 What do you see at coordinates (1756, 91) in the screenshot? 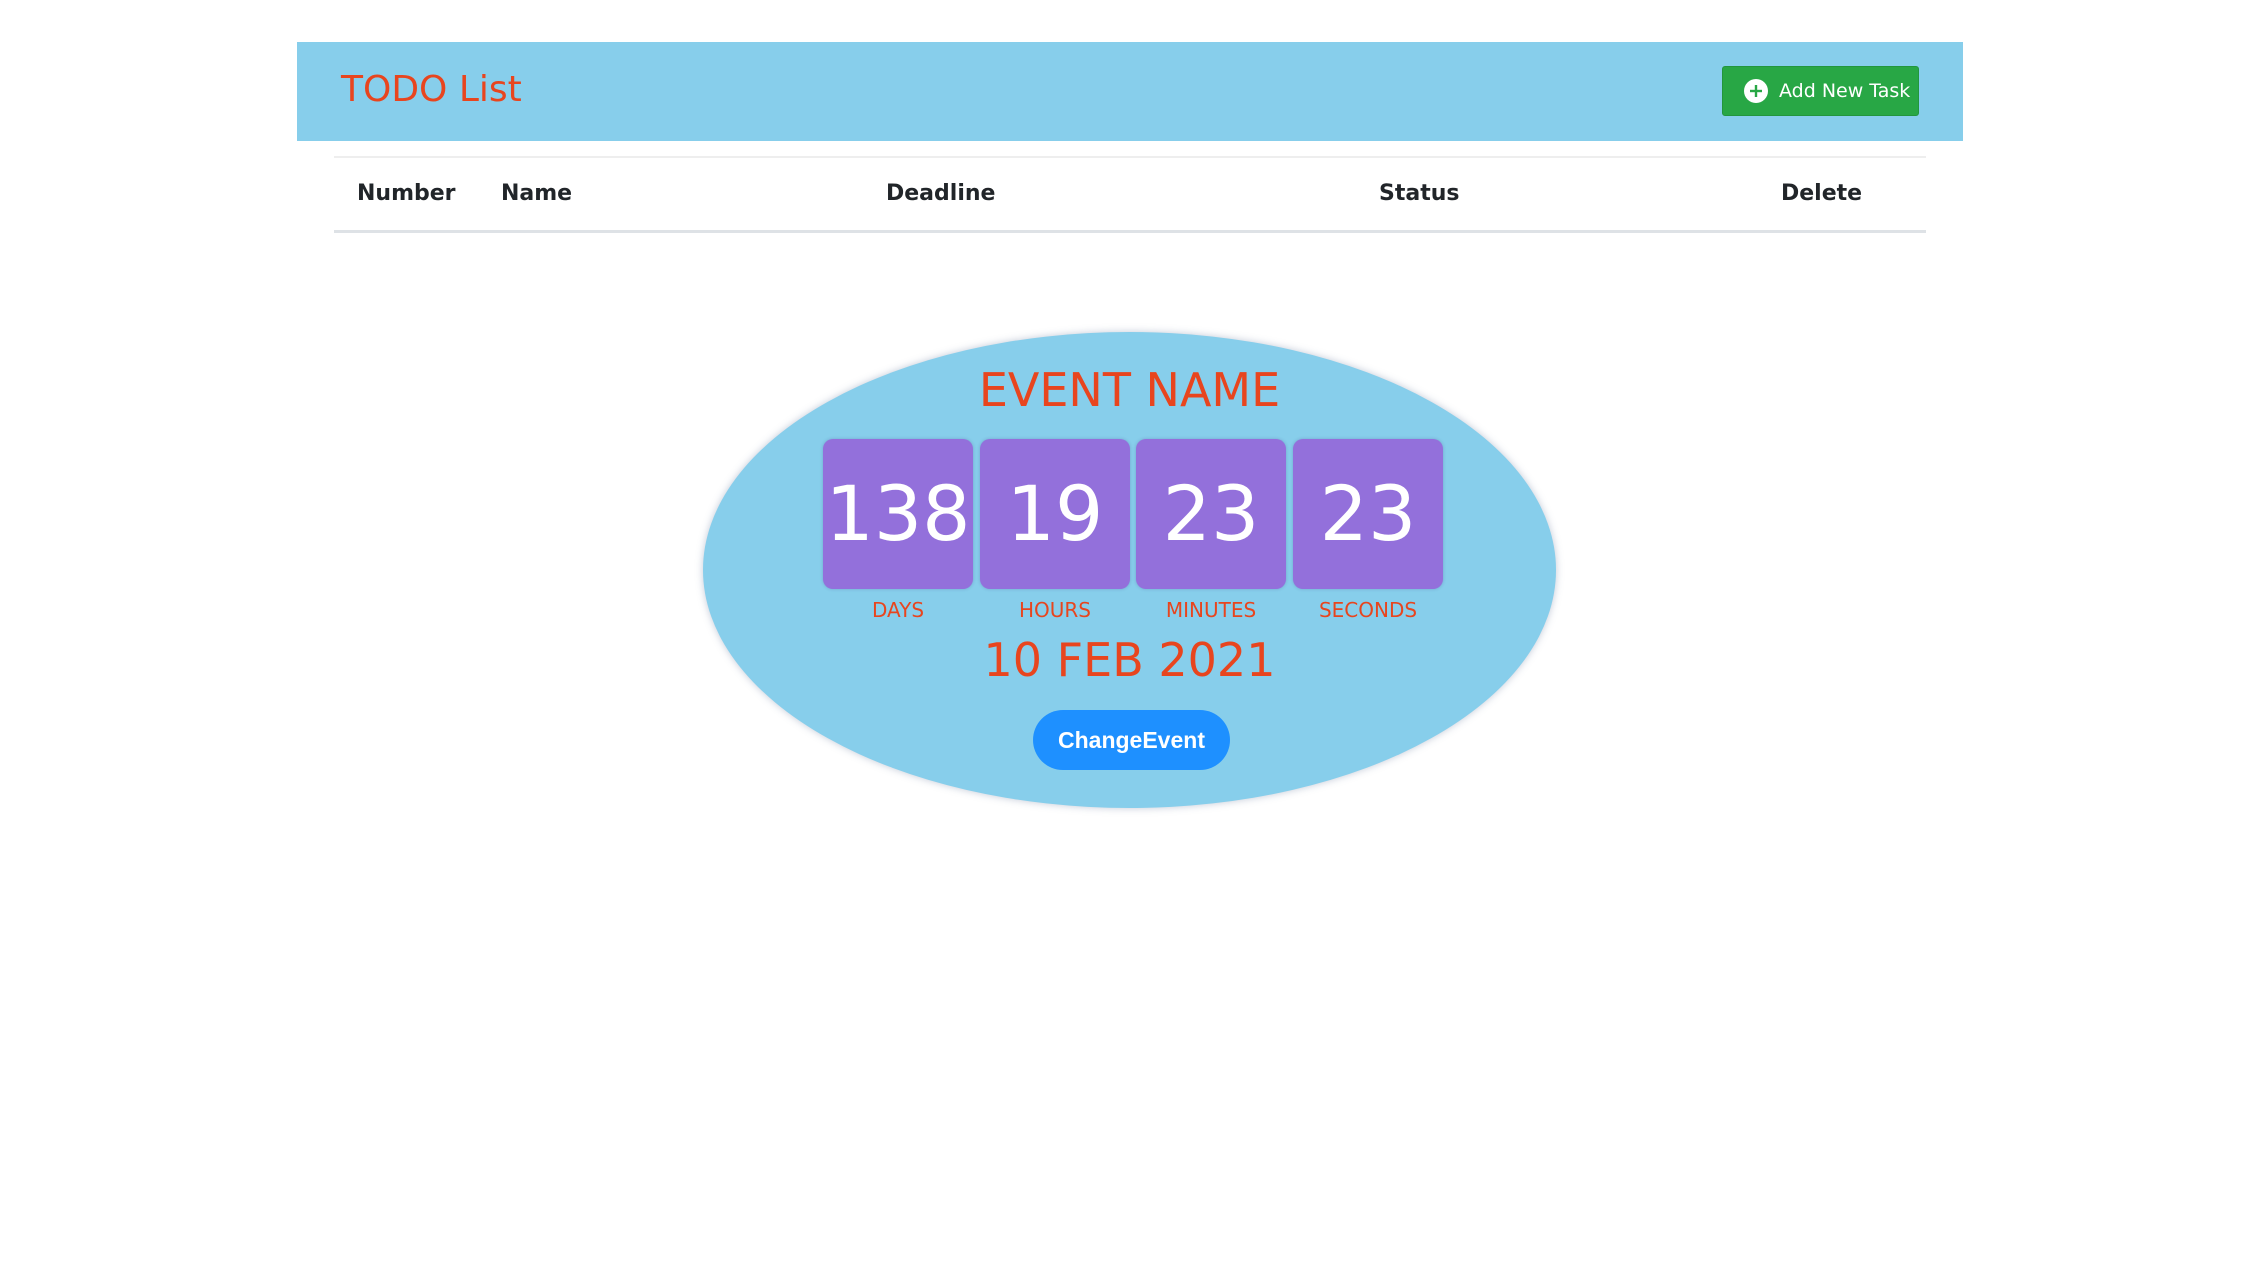
I see `plus-circle-icon` at bounding box center [1756, 91].